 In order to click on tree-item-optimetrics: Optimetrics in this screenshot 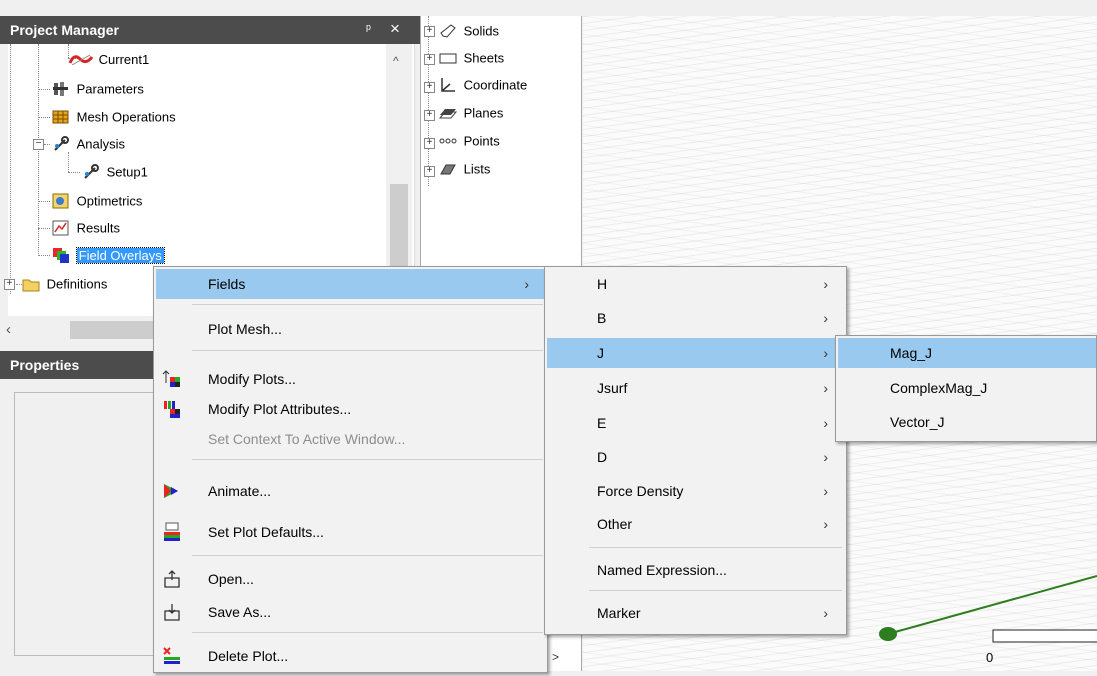, I will do `click(97, 201)`.